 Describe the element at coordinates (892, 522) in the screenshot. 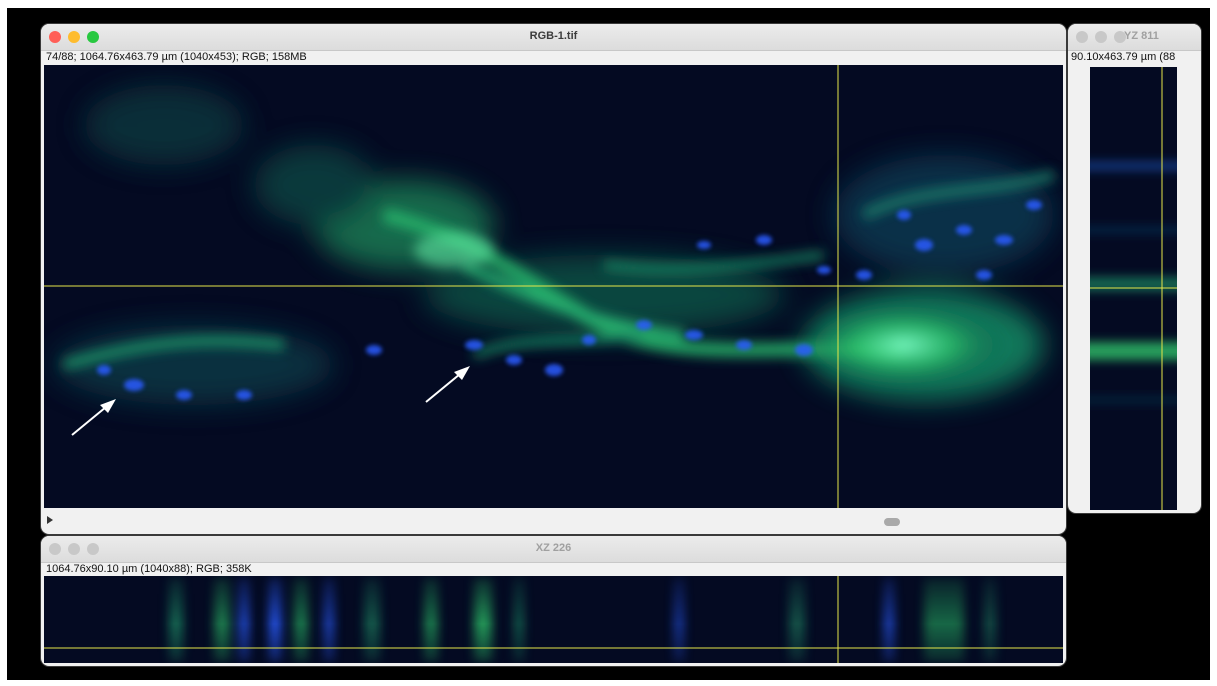

I see `slice-scrollbar-thumb` at that location.